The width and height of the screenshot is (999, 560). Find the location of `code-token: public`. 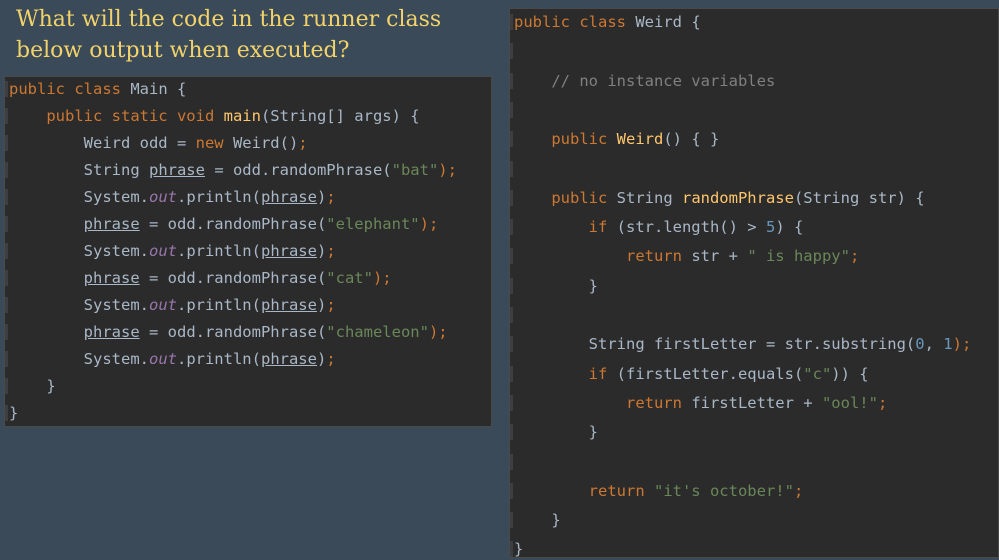

code-token: public is located at coordinates (565, 139).